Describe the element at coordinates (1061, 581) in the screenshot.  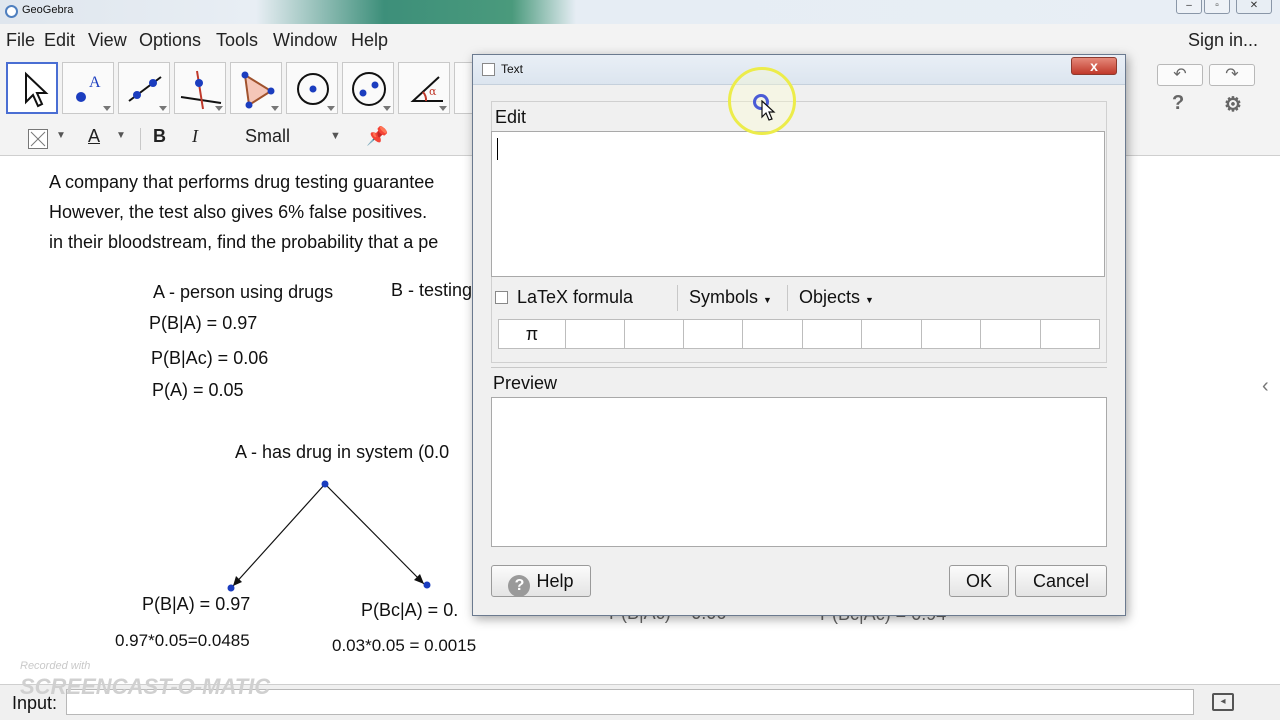
I see `cancel-button: Cancel` at that location.